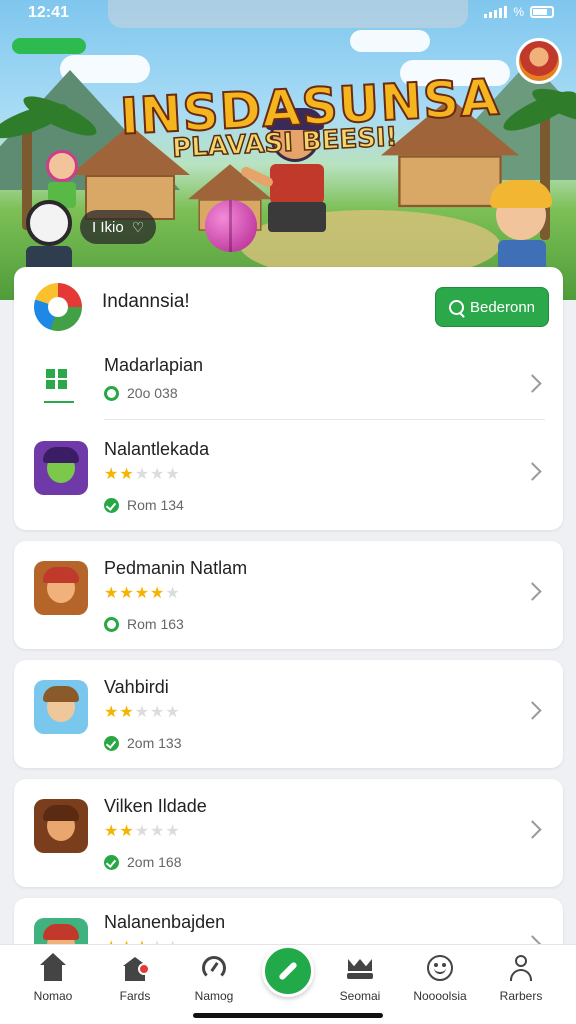  I want to click on gauge-icon, so click(214, 968).